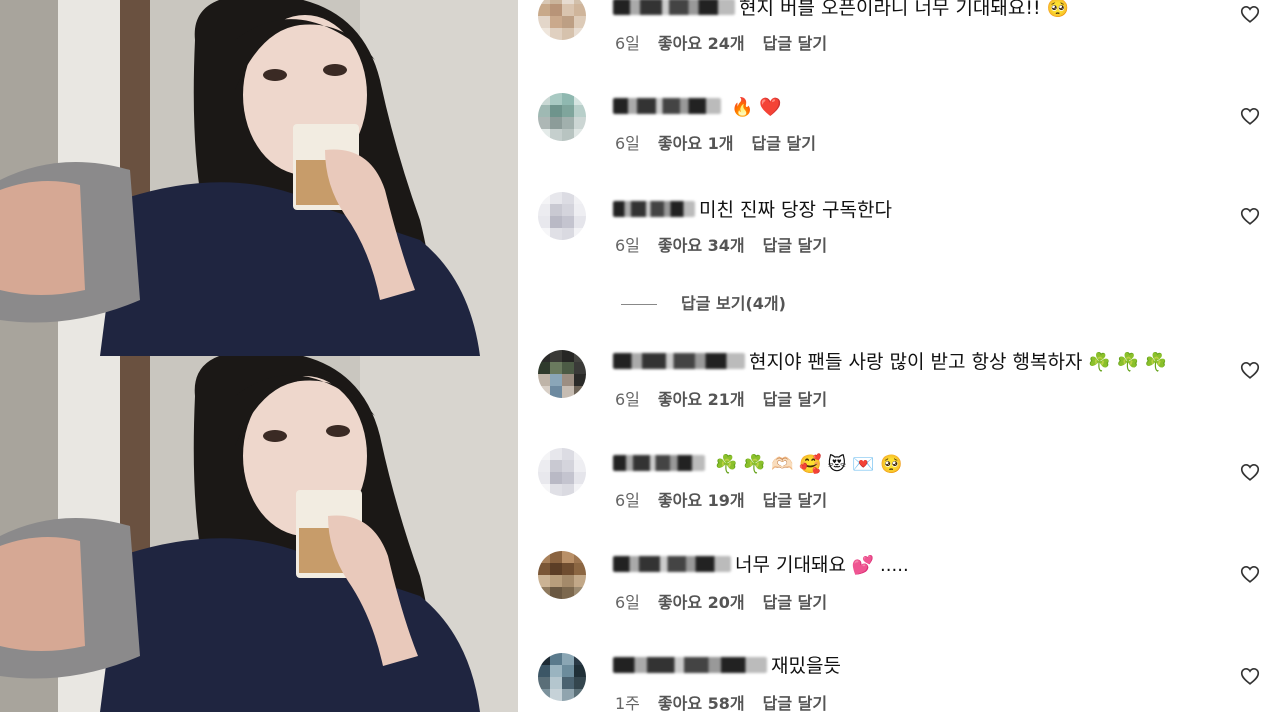  Describe the element at coordinates (899, 128) in the screenshot. I see `comment-item: 🔥 ❤️ 6일 좋아요 1개 답글 달기` at that location.